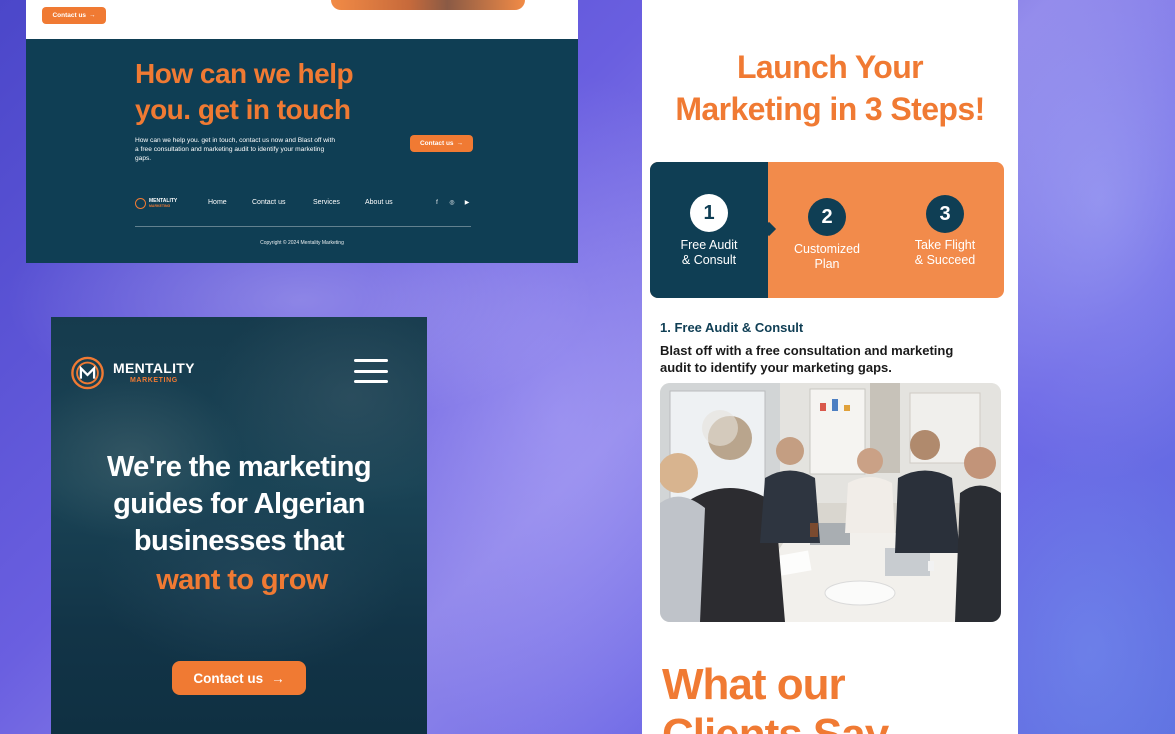 Image resolution: width=1175 pixels, height=734 pixels. I want to click on testimonials-heading-line: Clients Say, so click(775, 722).